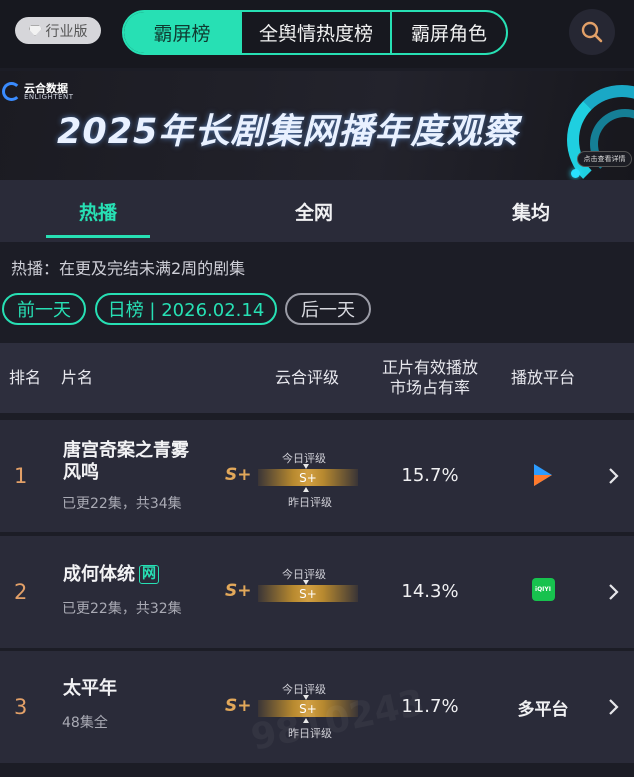 Image resolution: width=634 pixels, height=777 pixels. What do you see at coordinates (99, 574) in the screenshot?
I see `row-title-line1: 成何体统` at bounding box center [99, 574].